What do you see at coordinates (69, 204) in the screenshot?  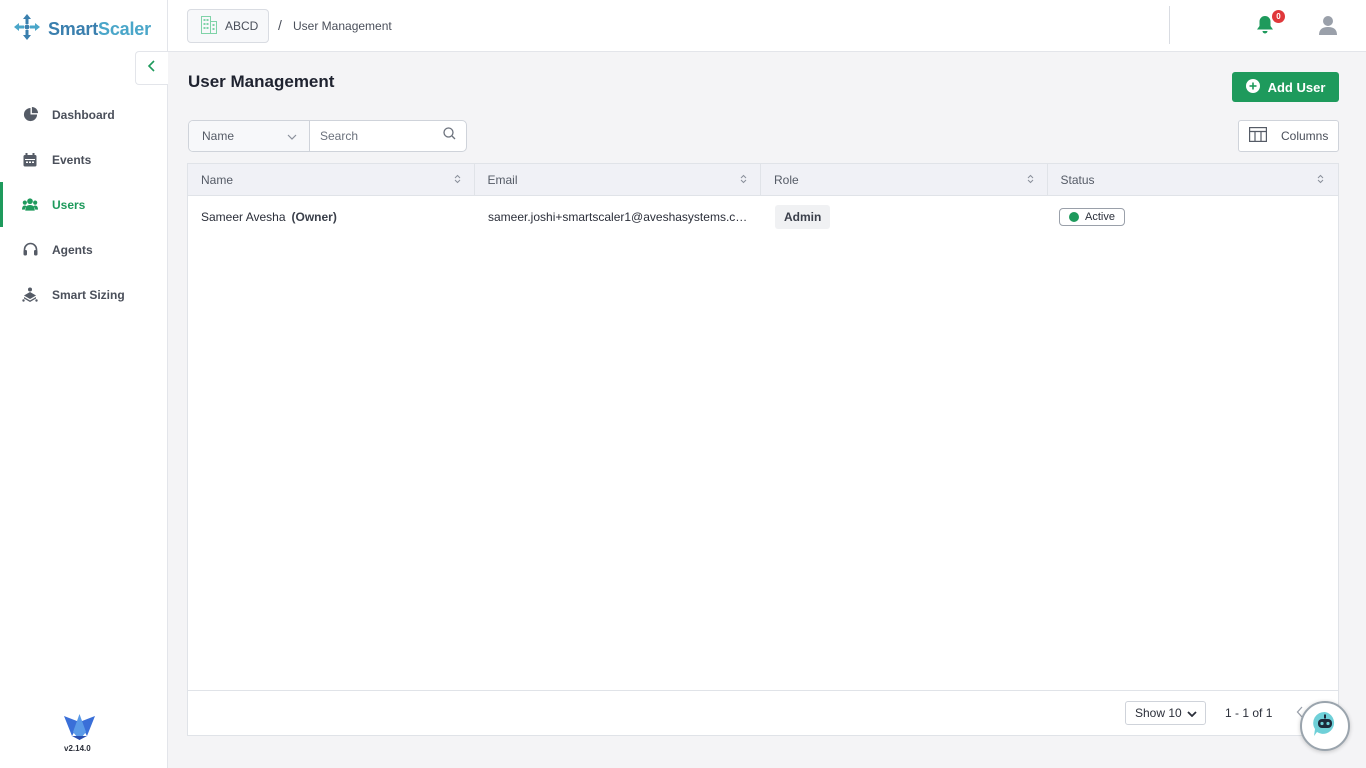 I see `sidebar-item-label: Users` at bounding box center [69, 204].